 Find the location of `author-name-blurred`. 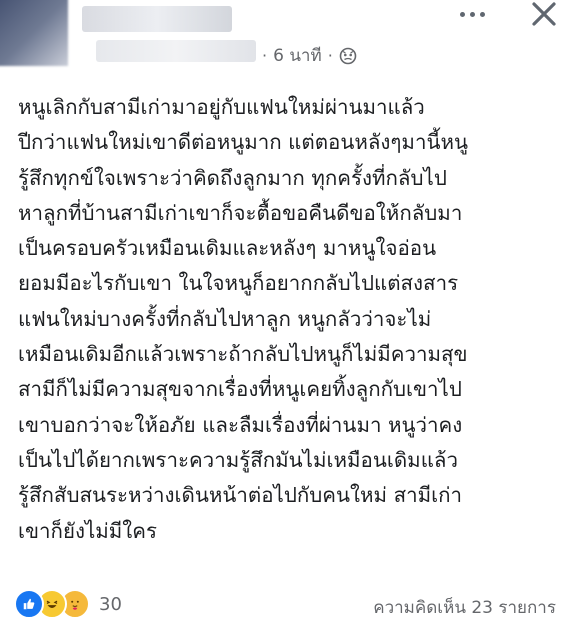

author-name-blurred is located at coordinates (157, 19).